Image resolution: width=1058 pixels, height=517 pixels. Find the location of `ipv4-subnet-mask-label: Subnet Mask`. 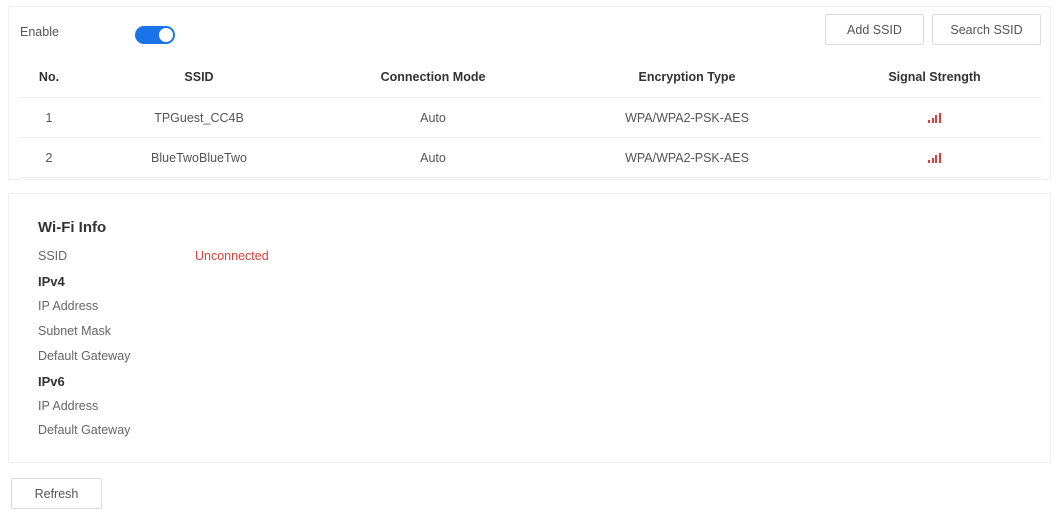

ipv4-subnet-mask-label: Subnet Mask is located at coordinates (74, 331).